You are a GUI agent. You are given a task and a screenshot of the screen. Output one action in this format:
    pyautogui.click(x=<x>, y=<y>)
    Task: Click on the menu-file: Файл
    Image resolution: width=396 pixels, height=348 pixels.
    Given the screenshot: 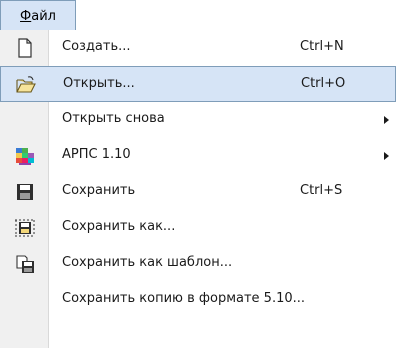 What is the action you would take?
    pyautogui.click(x=38, y=15)
    